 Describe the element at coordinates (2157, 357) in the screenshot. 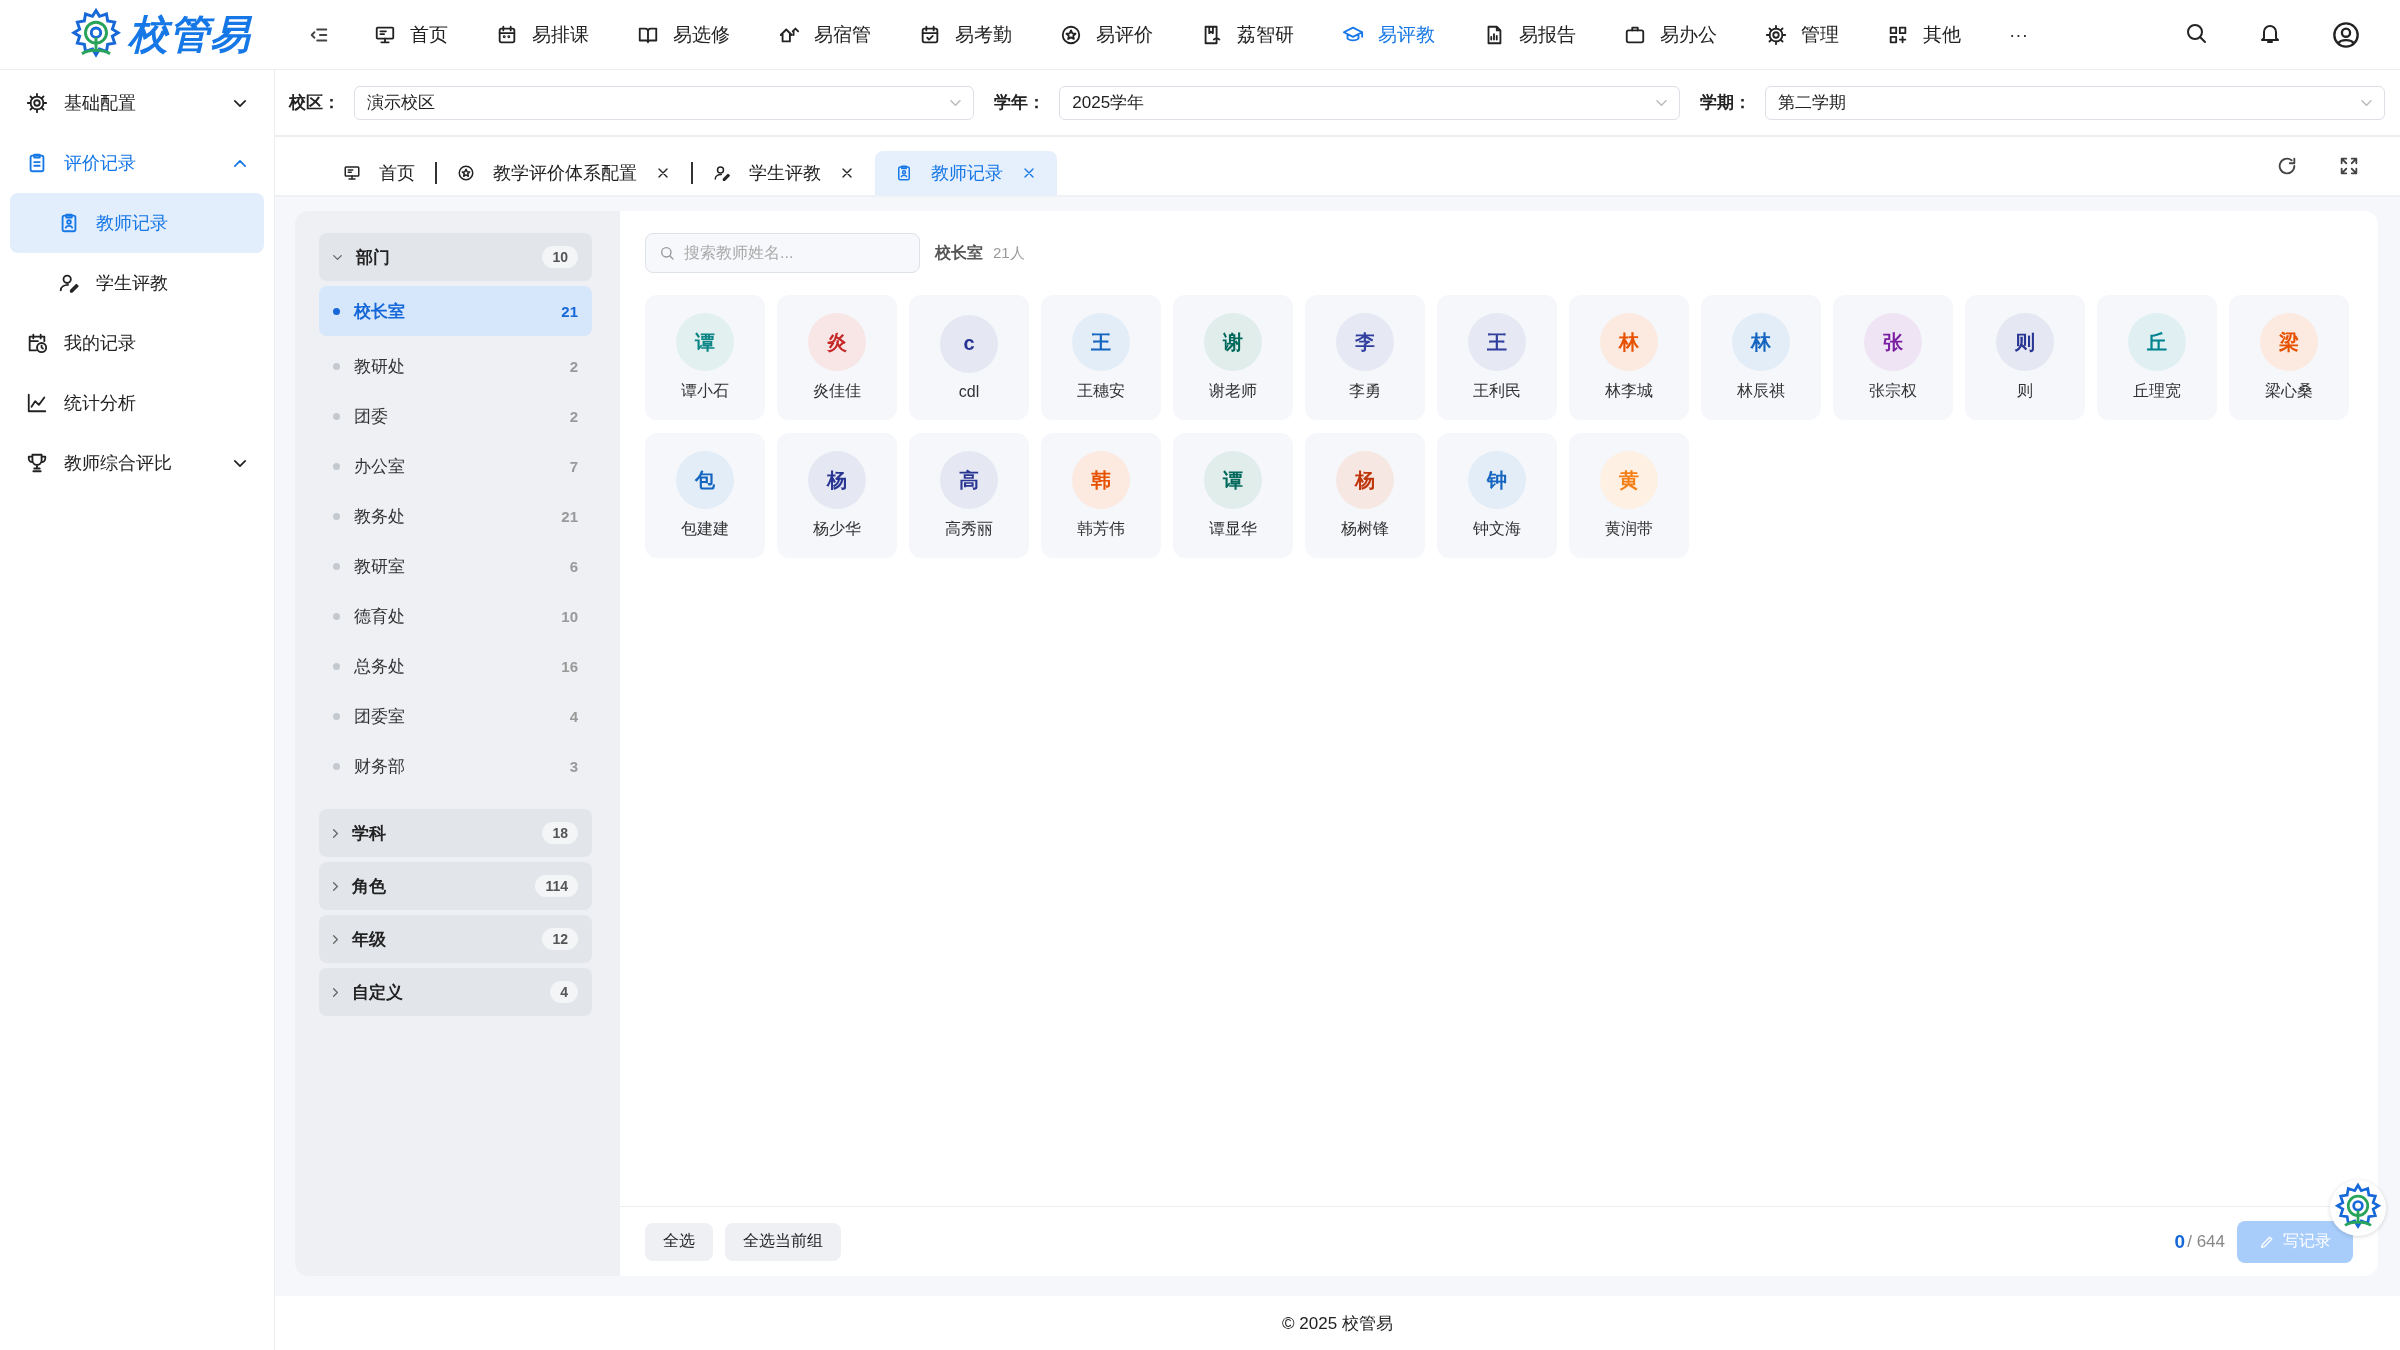

I see `teacher-card: 丘 丘理宽` at that location.